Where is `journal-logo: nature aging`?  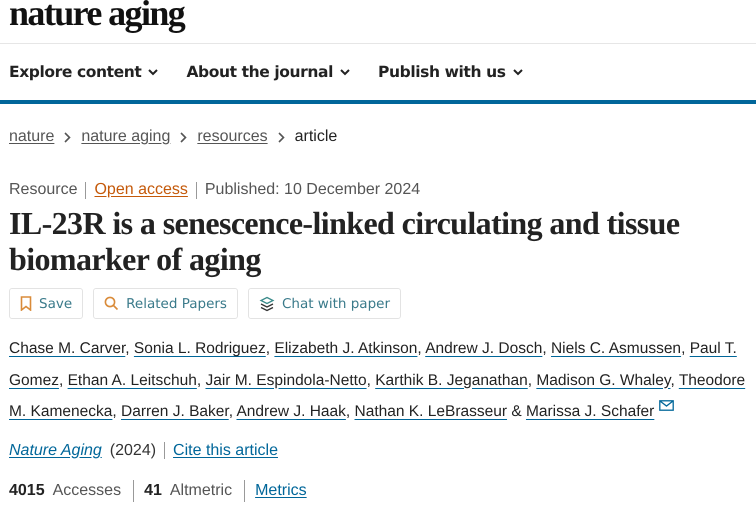
journal-logo: nature aging is located at coordinates (96, 15).